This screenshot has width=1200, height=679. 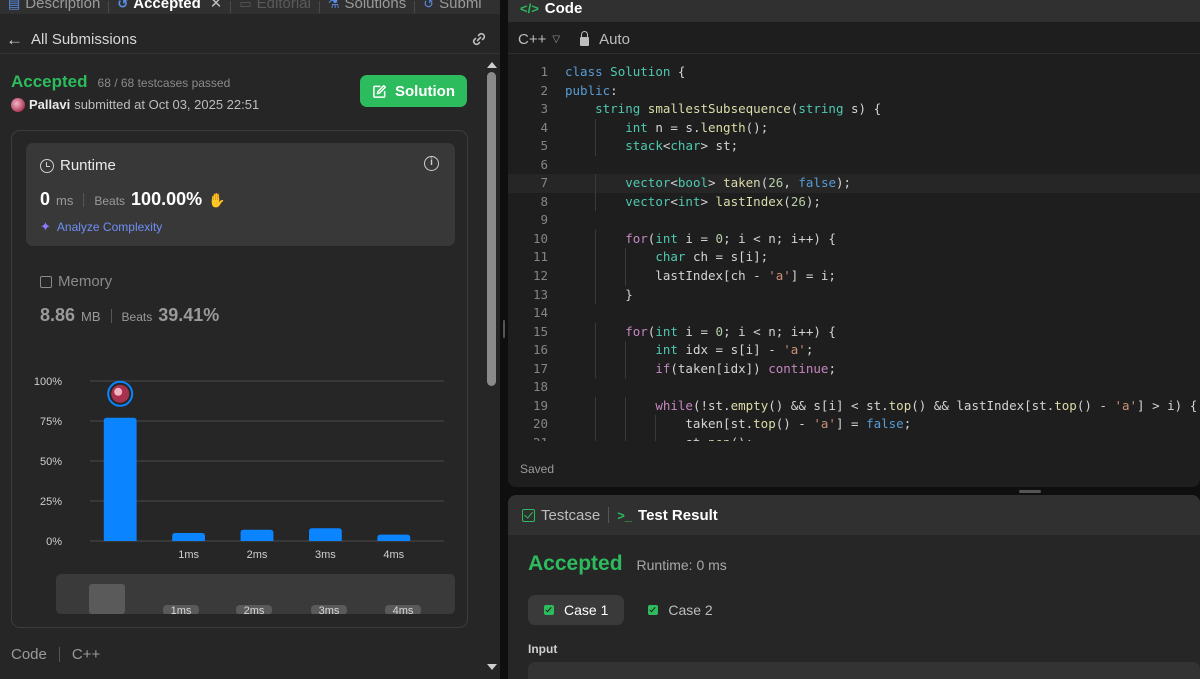 I want to click on scroll-up-icon, so click(x=492, y=65).